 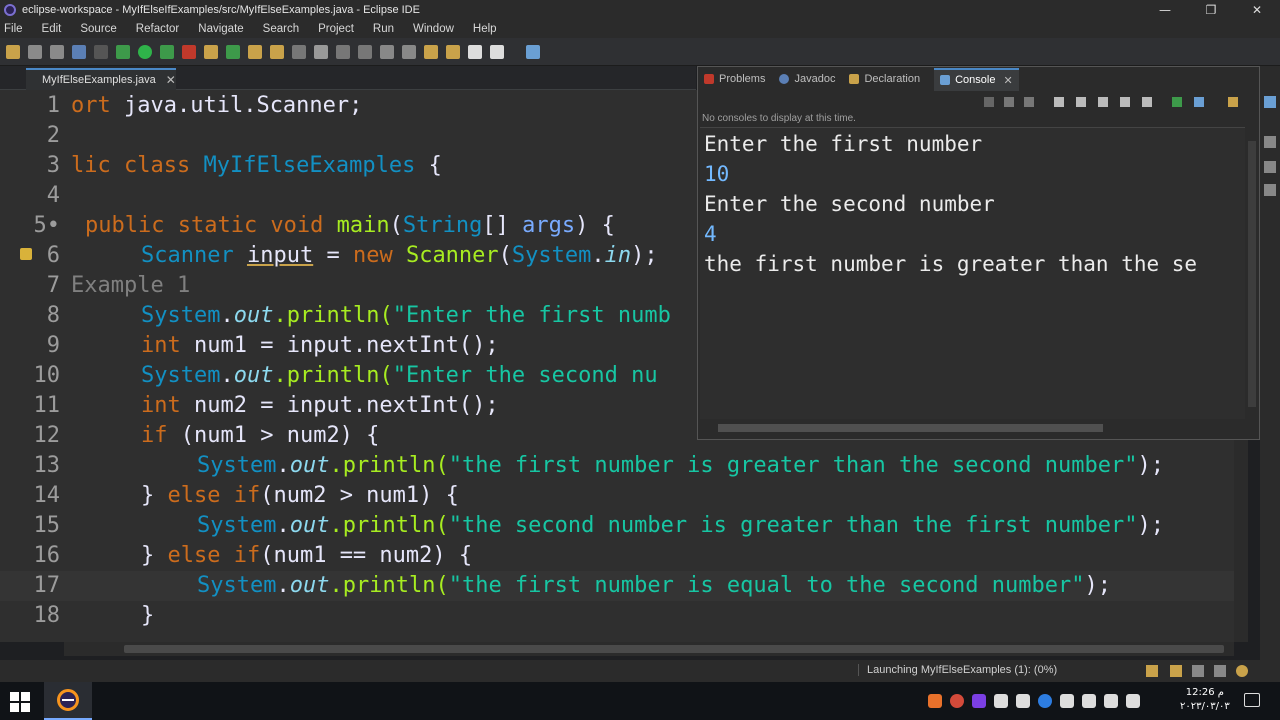 What do you see at coordinates (299, 51) in the screenshot?
I see `toggle-mark-icon` at bounding box center [299, 51].